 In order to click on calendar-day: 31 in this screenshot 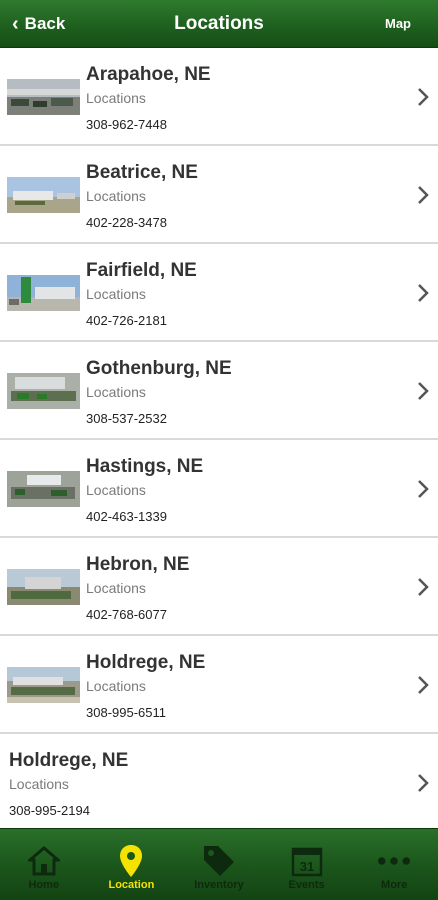, I will do `click(306, 866)`.